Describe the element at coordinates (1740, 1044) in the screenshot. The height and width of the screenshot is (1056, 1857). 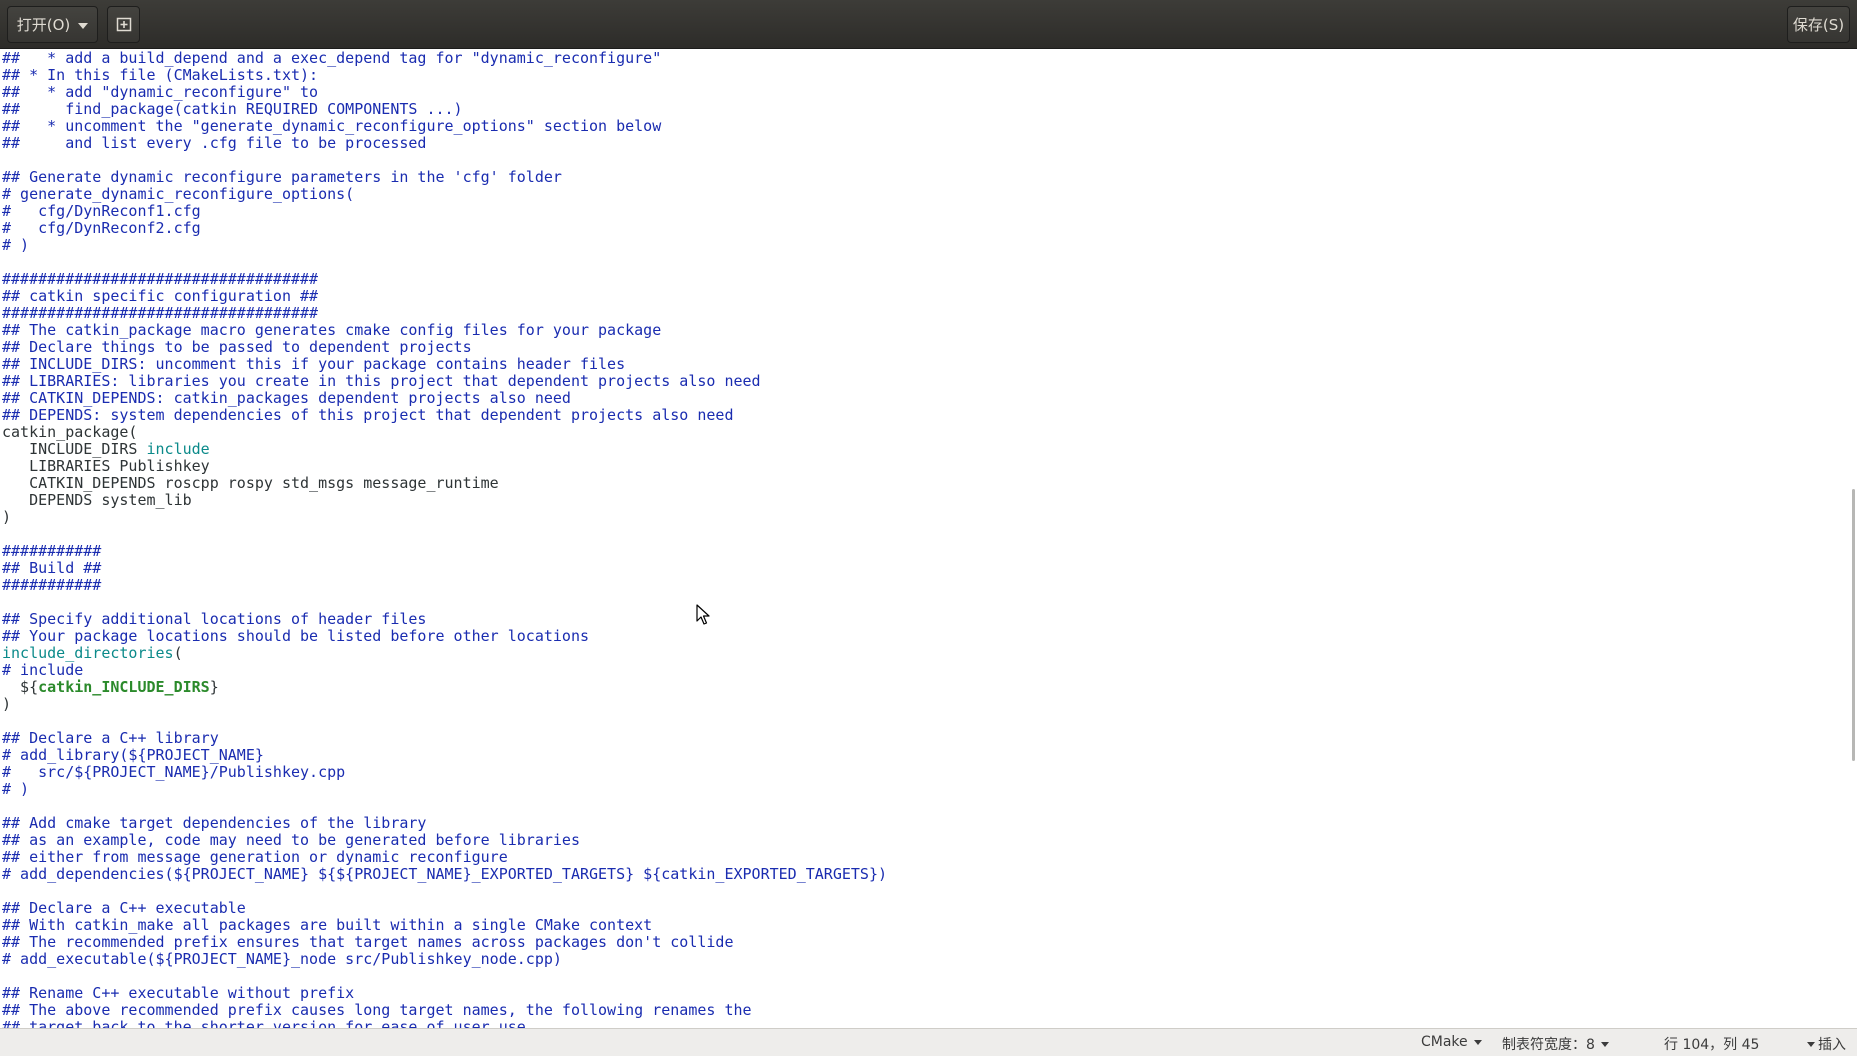
I see `cursor-position-selector: 行 104，列 45` at that location.